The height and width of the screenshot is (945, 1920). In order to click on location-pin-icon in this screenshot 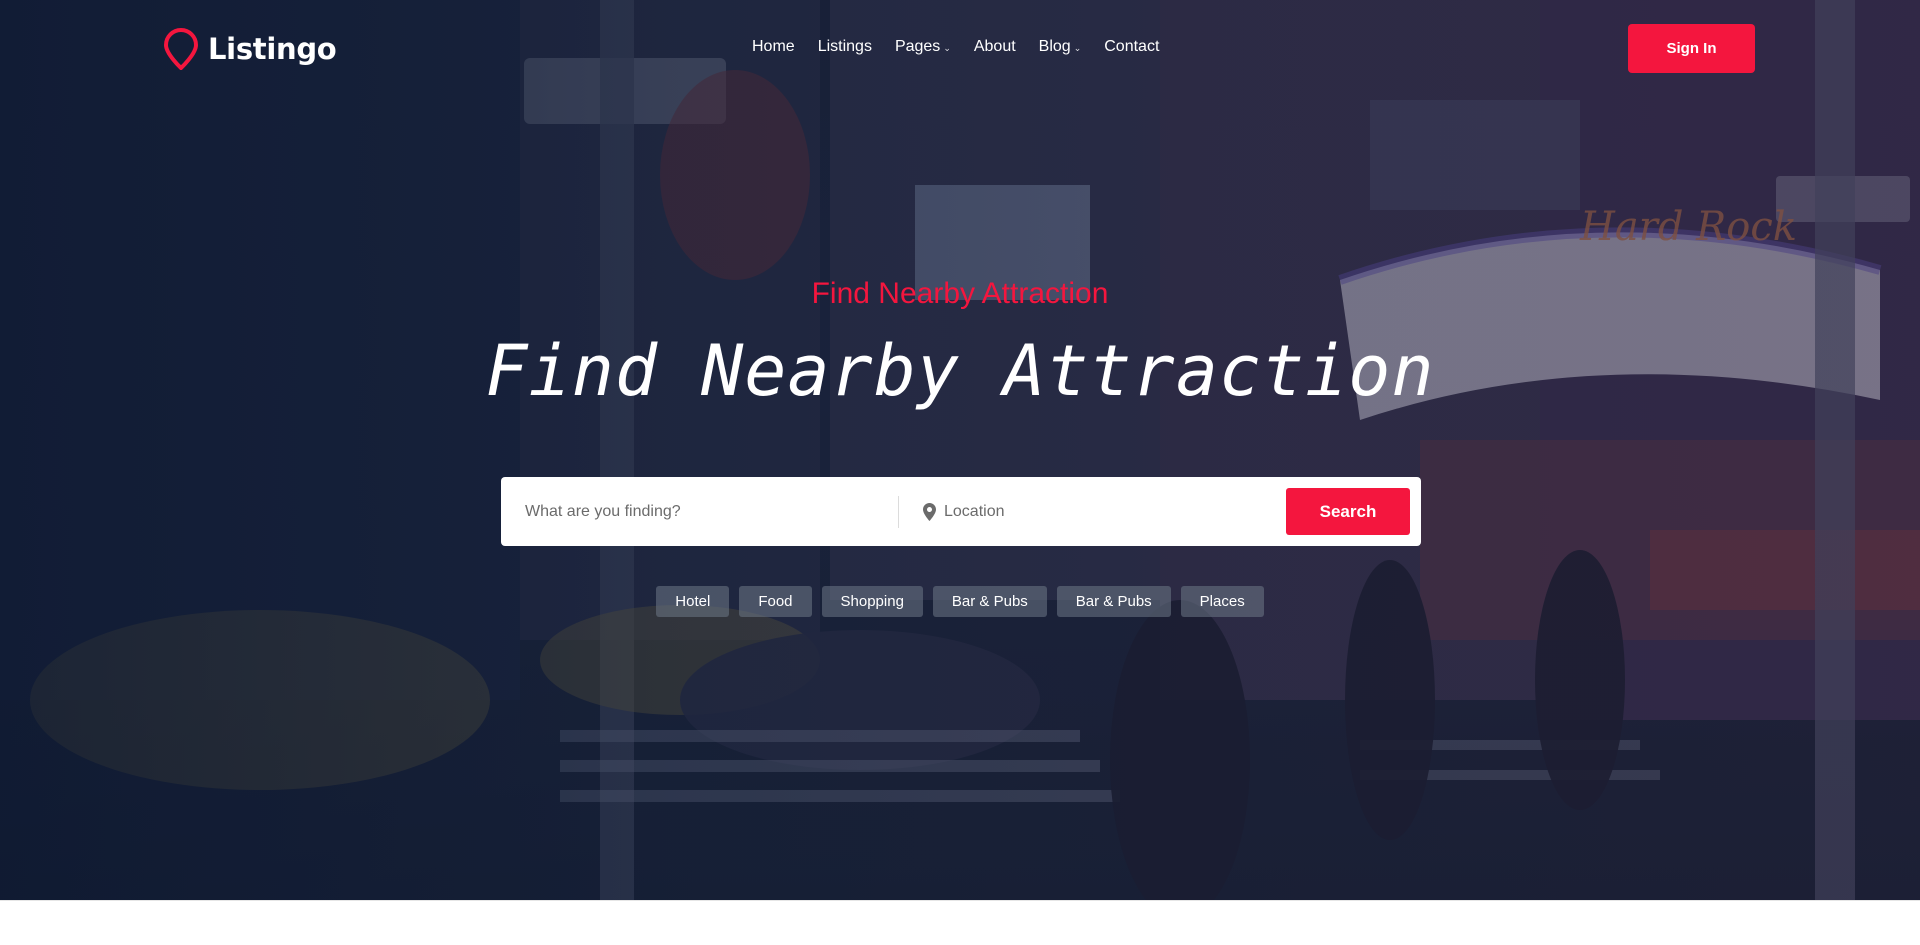, I will do `click(929, 511)`.